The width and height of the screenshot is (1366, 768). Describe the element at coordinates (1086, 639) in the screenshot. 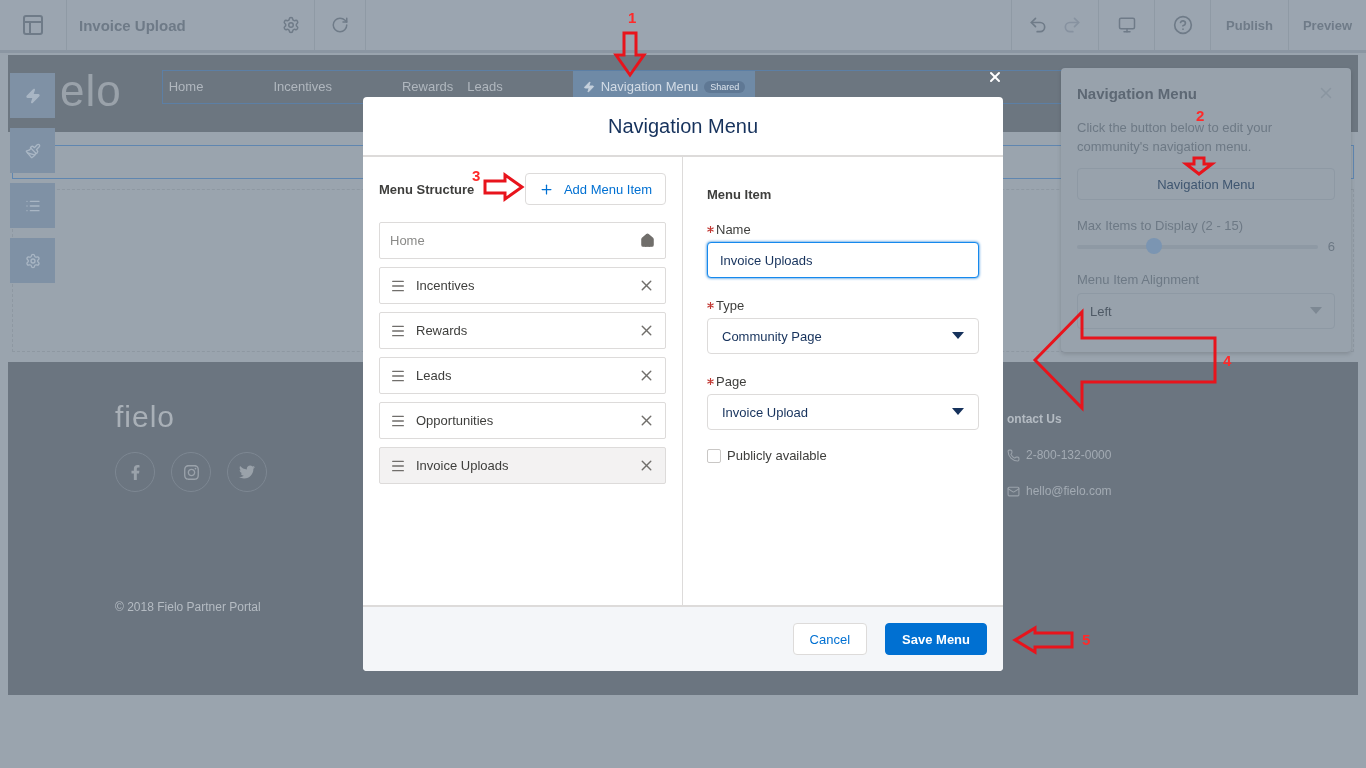

I see `annotation-number: 5` at that location.